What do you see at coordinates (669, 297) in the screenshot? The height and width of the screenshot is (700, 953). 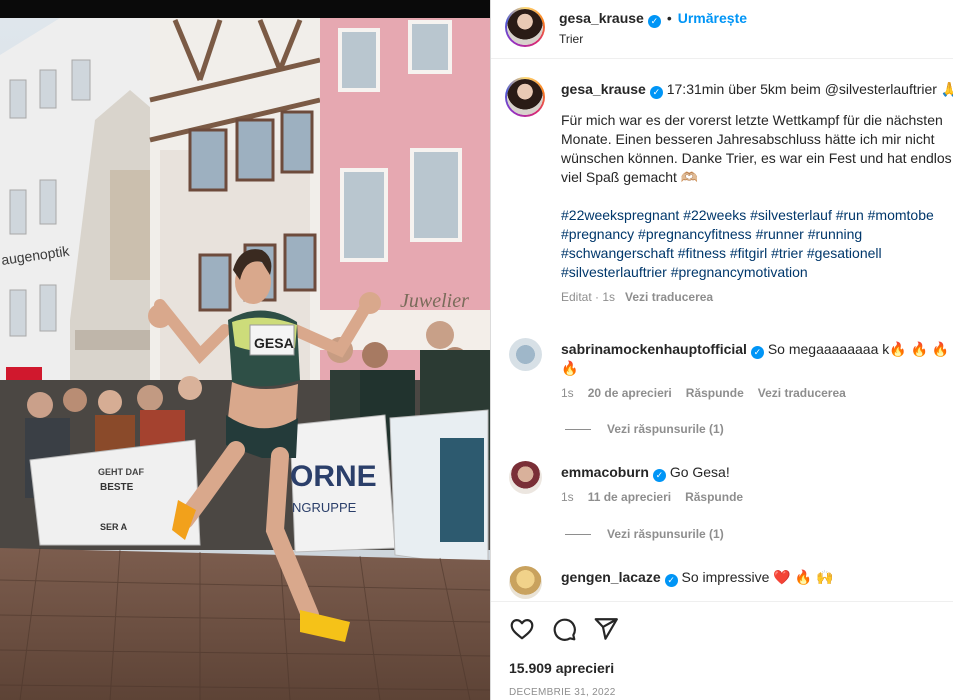 I see `caption-translate-link: Vezi traducerea` at bounding box center [669, 297].